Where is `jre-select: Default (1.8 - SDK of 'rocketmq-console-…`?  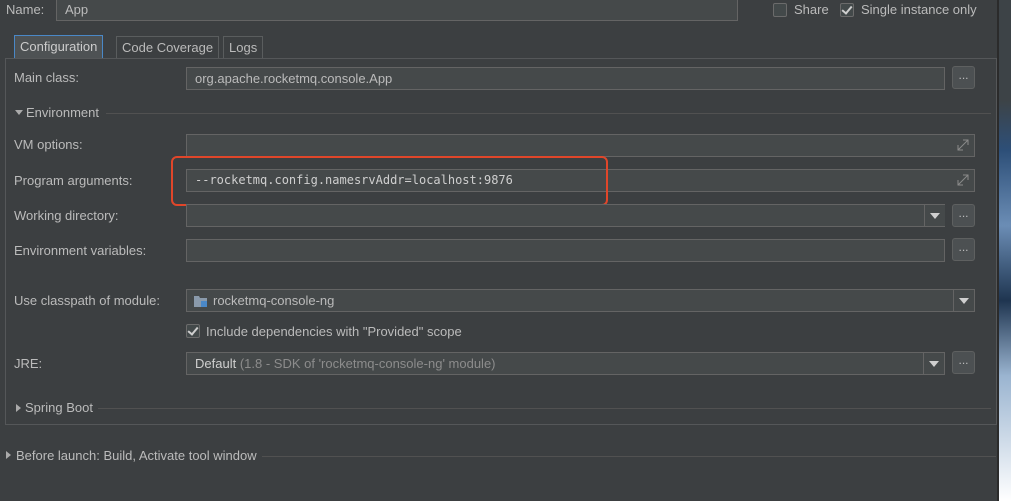
jre-select: Default (1.8 - SDK of 'rocketmq-console-… is located at coordinates (565, 363).